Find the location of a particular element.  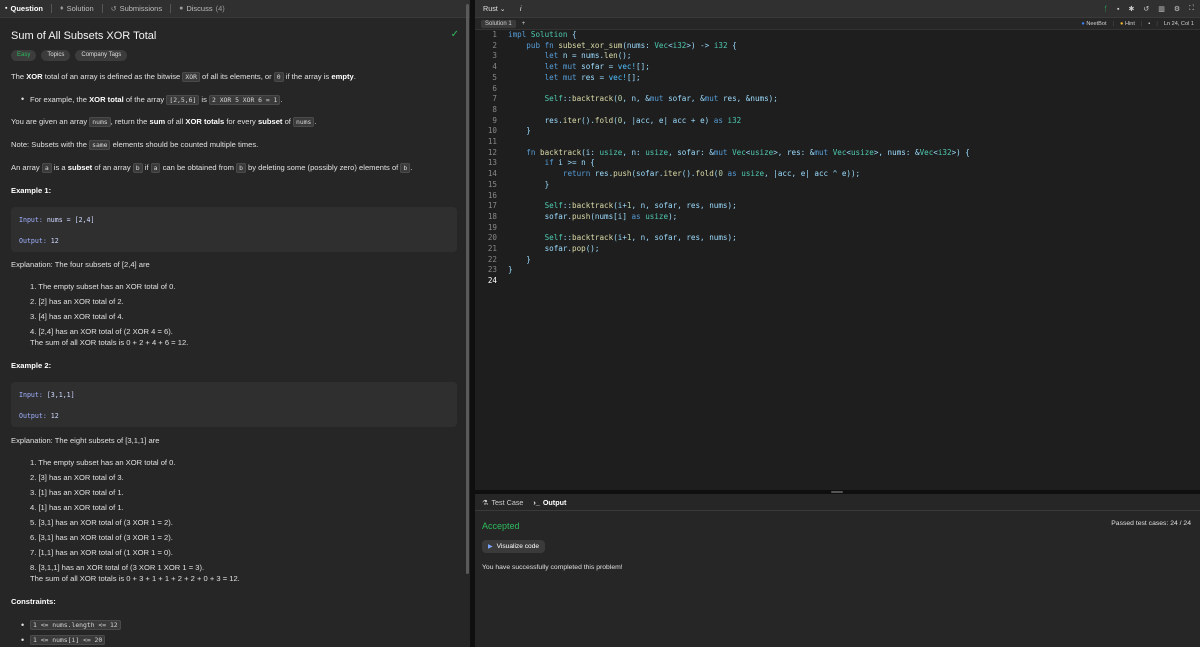

info-icon: i is located at coordinates (521, 8).